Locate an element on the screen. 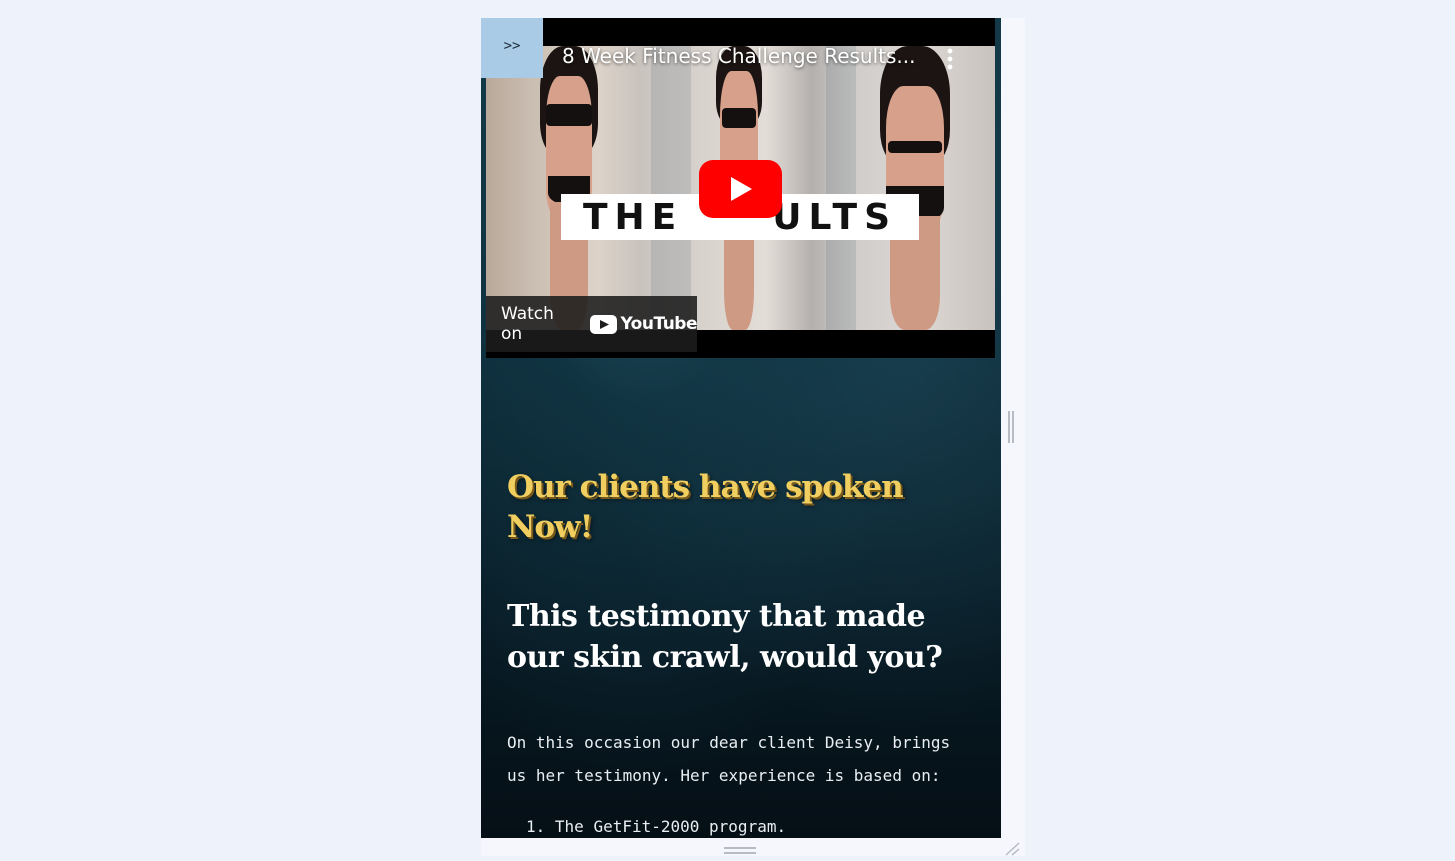 This screenshot has width=1455, height=861. youtube-wordmark: YouTube is located at coordinates (658, 324).